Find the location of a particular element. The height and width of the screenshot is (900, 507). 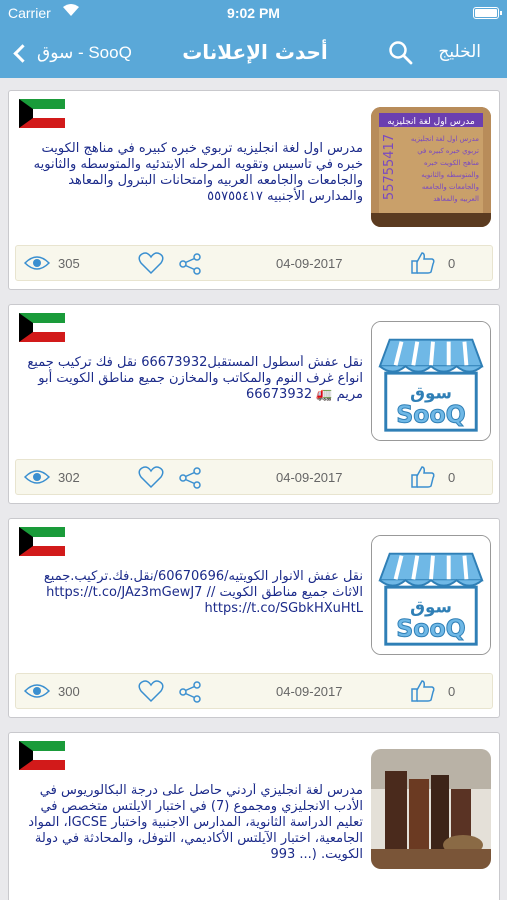

battery-icon is located at coordinates (487, 13).